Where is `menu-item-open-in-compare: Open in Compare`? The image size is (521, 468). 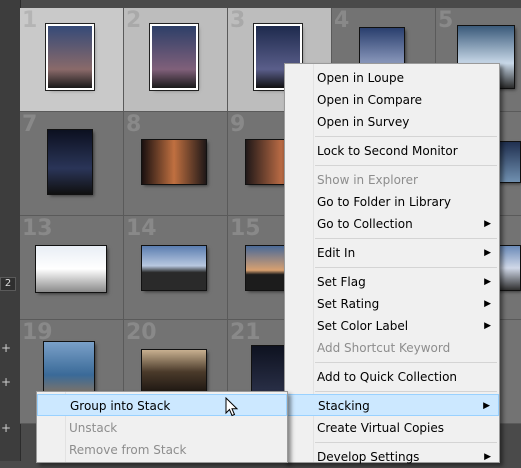
menu-item-open-in-compare: Open in Compare is located at coordinates (392, 100).